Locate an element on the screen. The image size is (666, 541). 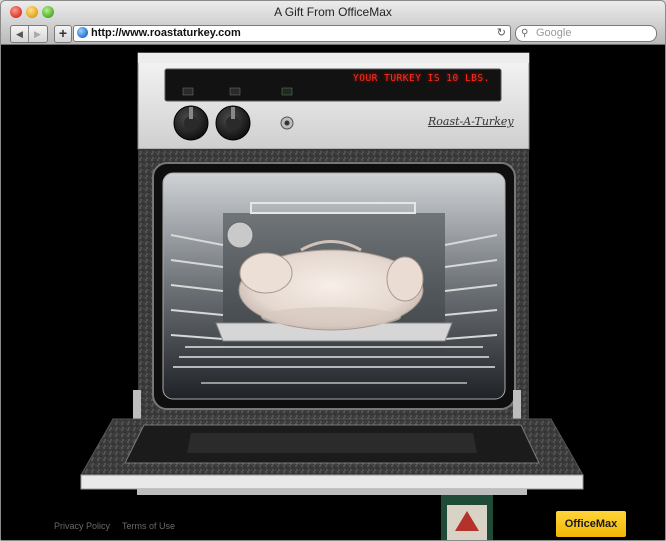
window-title: A Gift From OfficeMax is located at coordinates (333, 12).